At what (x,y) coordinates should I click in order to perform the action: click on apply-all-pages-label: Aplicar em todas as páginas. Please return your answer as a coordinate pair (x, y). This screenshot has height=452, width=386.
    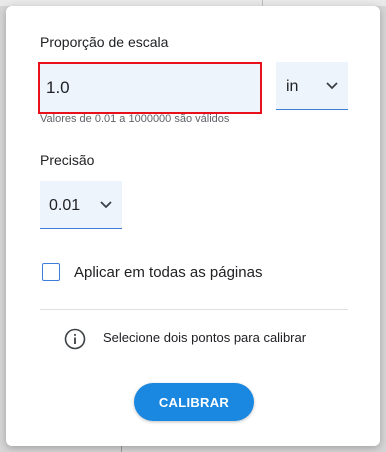
    Looking at the image, I should click on (168, 272).